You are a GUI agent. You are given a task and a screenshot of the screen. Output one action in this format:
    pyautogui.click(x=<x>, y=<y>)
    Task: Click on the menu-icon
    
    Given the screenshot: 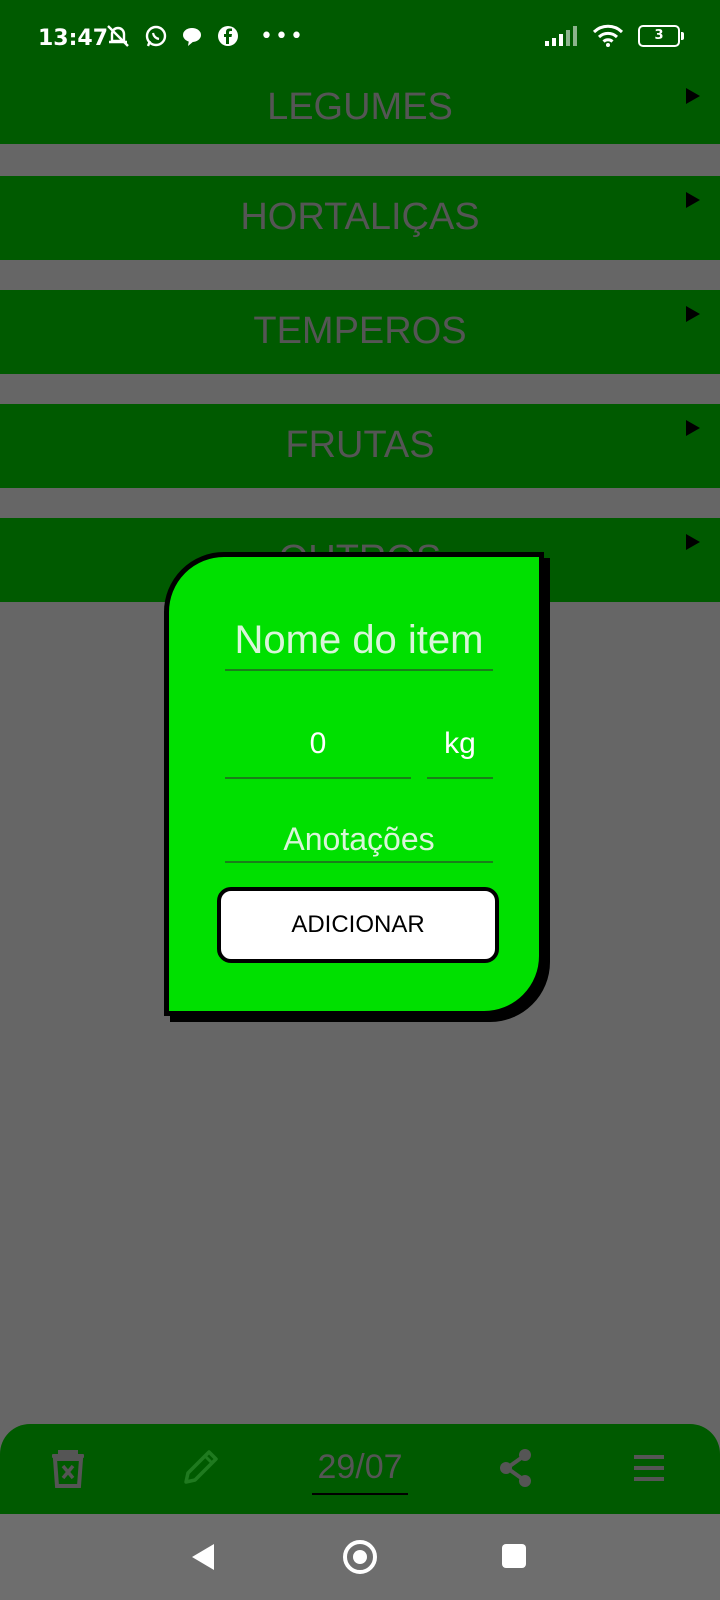 What is the action you would take?
    pyautogui.click(x=650, y=1468)
    